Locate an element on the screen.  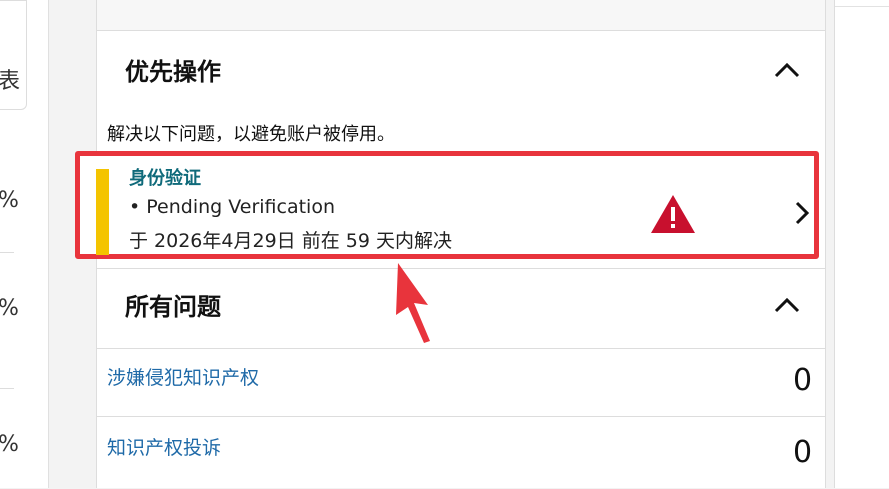
task-title: 身份验证 is located at coordinates (165, 177).